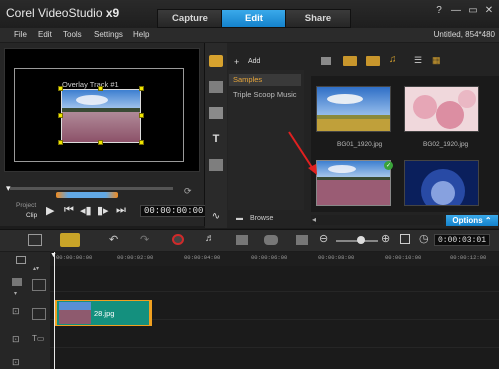 This screenshot has width=499, height=369. Describe the element at coordinates (50, 210) in the screenshot. I see `play-icon: ▶` at that location.